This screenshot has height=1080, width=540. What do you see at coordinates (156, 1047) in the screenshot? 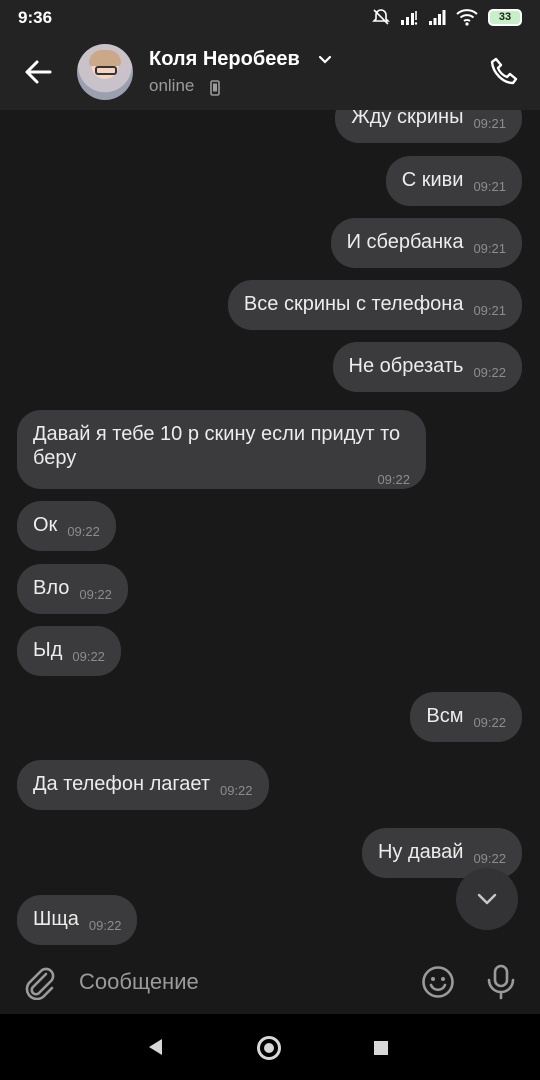
I see `nav-back-icon` at bounding box center [156, 1047].